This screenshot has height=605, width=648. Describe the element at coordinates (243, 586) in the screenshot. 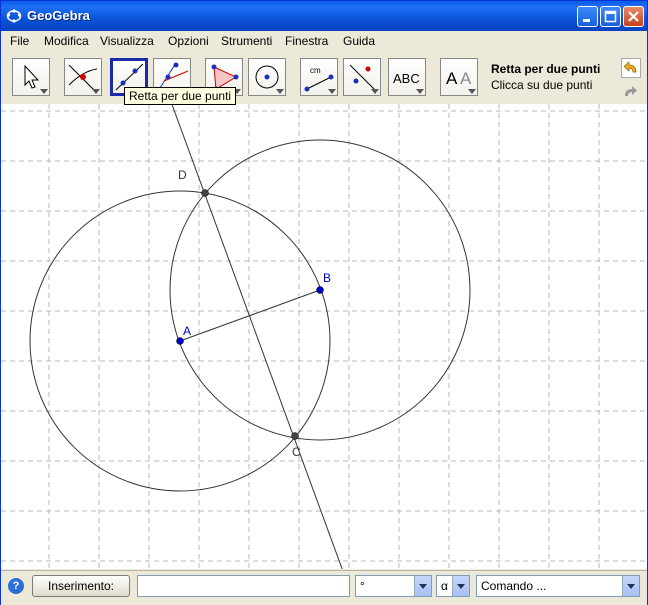

I see `input-field` at that location.